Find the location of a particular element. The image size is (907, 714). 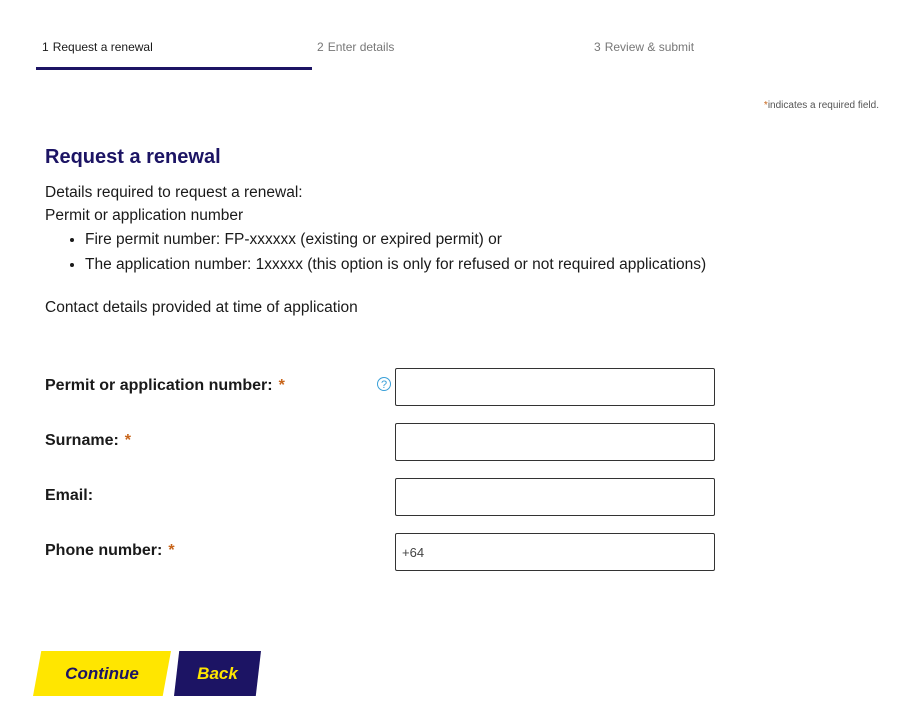

email-row: Email: is located at coordinates (453, 502).